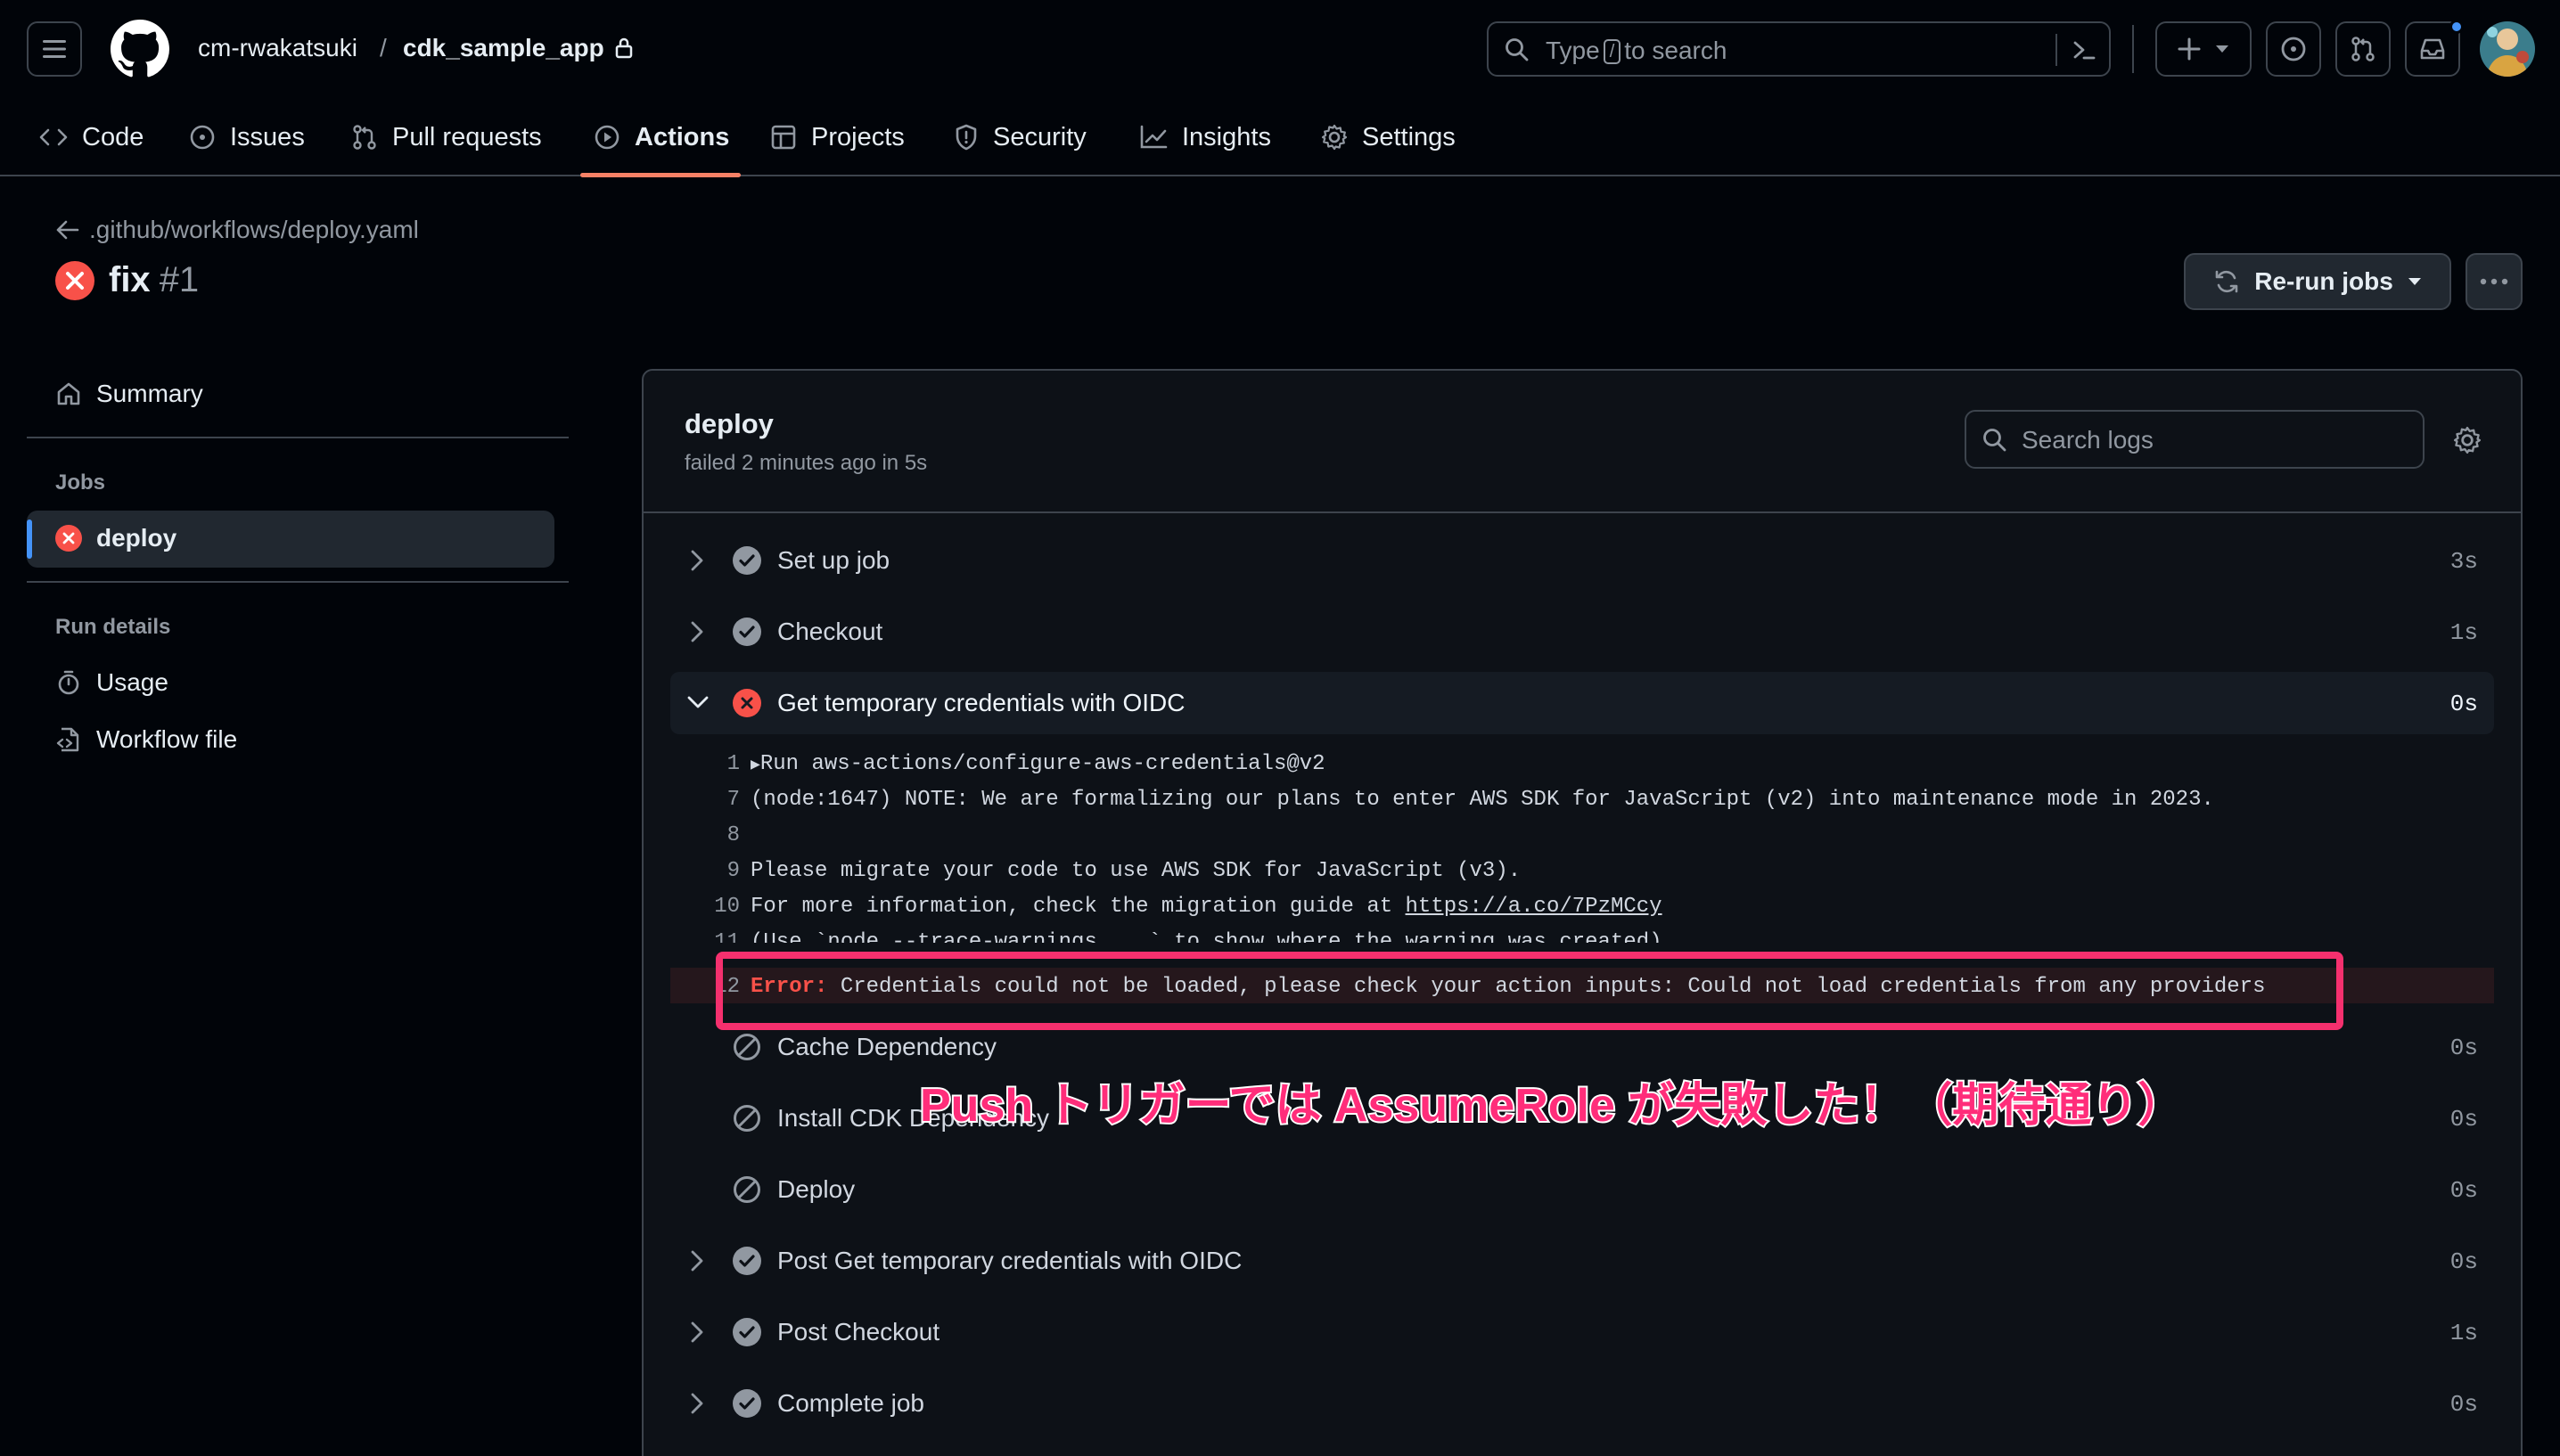  Describe the element at coordinates (113, 627) in the screenshot. I see `sidebar-run-details-heading: Run details` at that location.